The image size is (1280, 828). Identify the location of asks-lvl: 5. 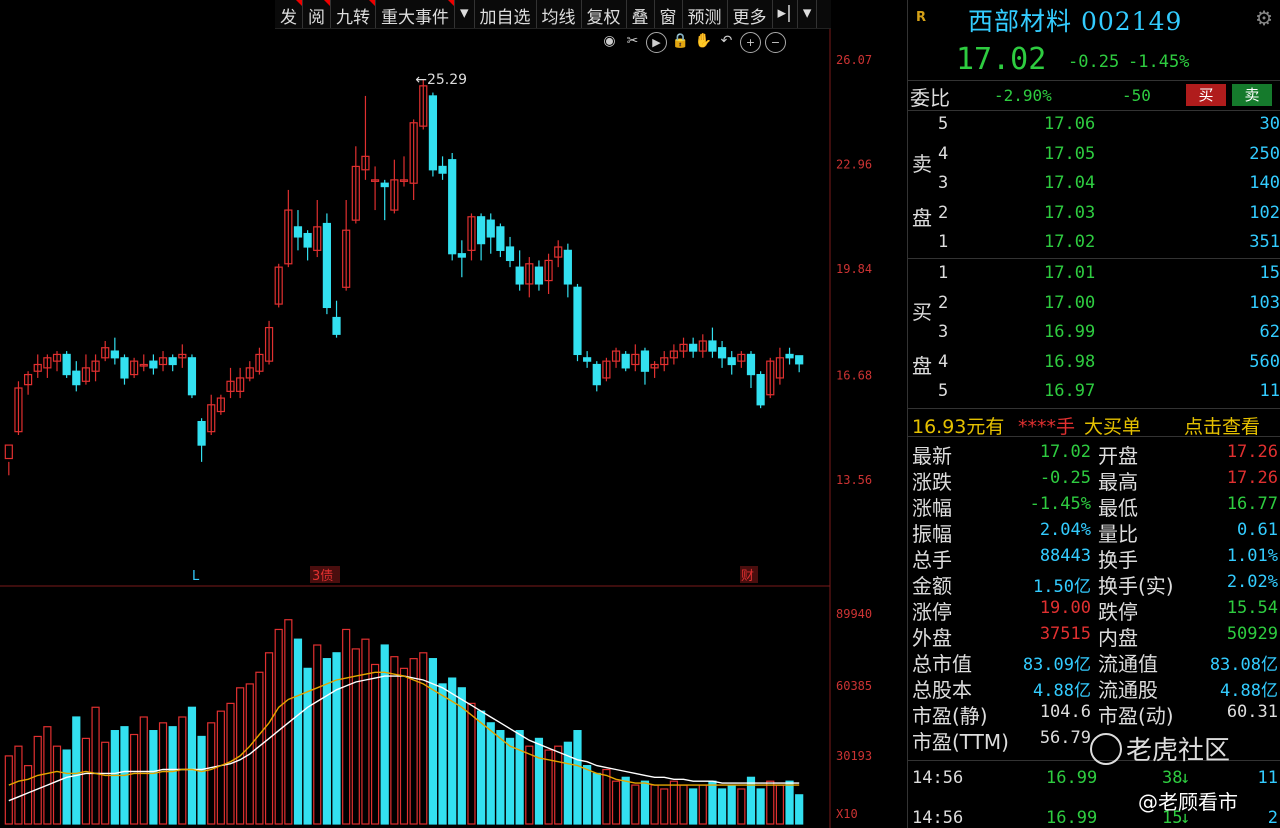
(943, 124).